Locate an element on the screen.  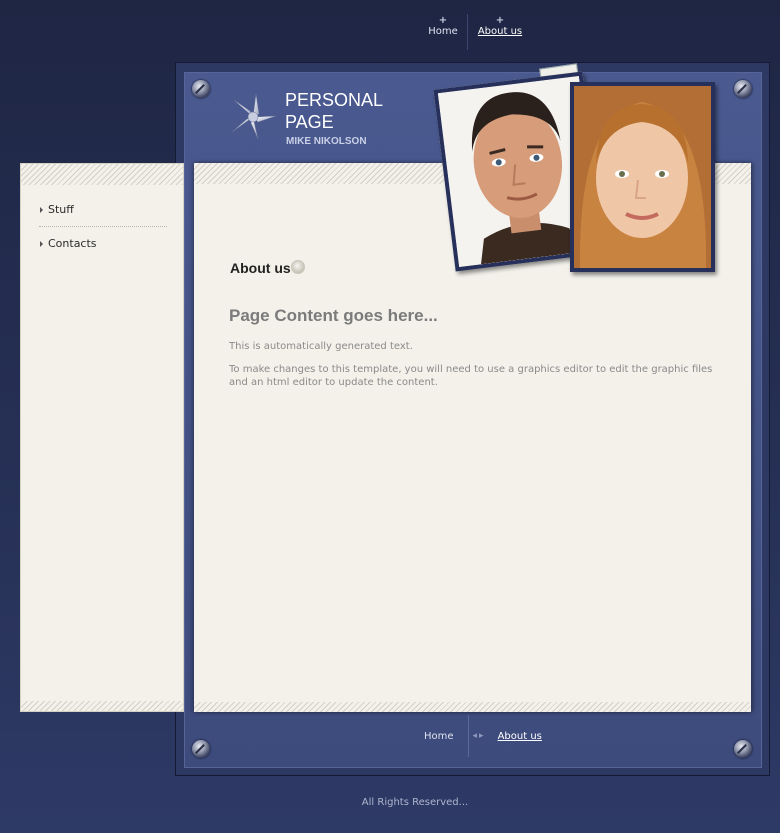
footer-nav-about-us: About us is located at coordinates (520, 736).